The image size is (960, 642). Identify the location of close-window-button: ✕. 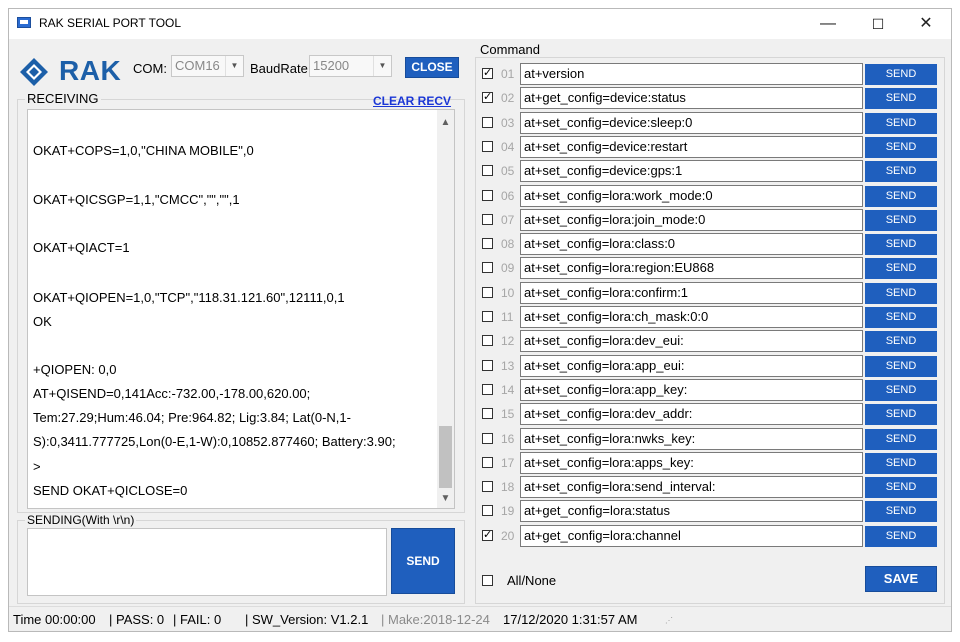
(926, 24).